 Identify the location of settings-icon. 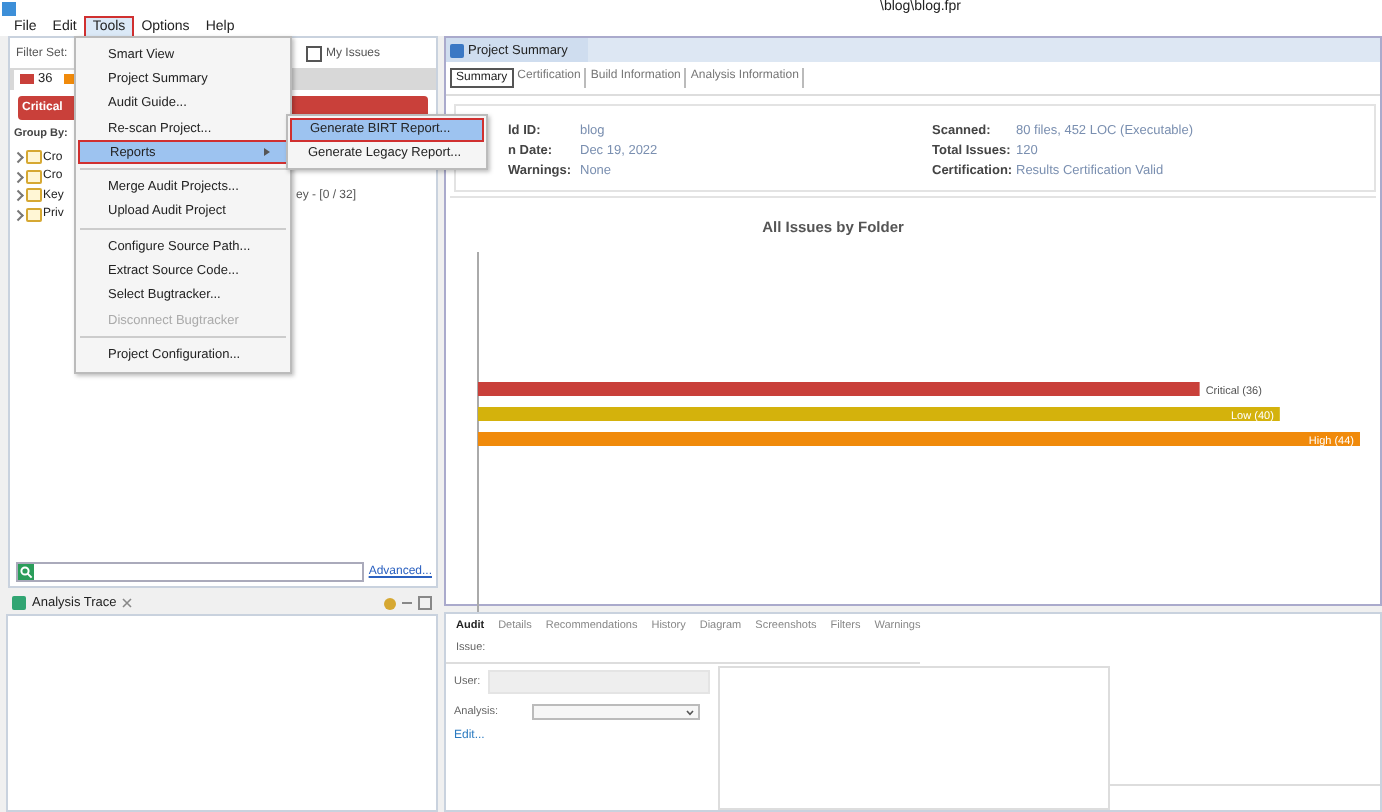
(390, 603).